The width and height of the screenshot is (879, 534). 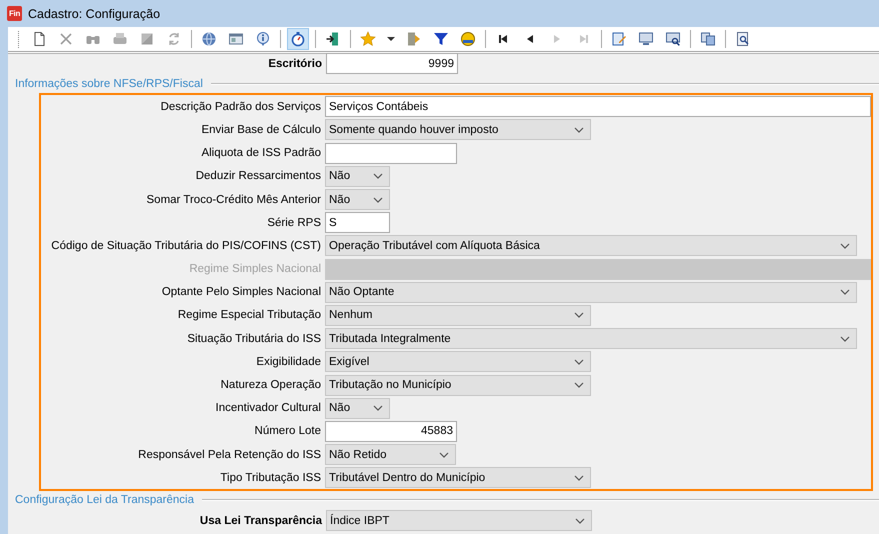 What do you see at coordinates (104, 500) in the screenshot?
I see `section-title: Configuração Lei da Transparência` at bounding box center [104, 500].